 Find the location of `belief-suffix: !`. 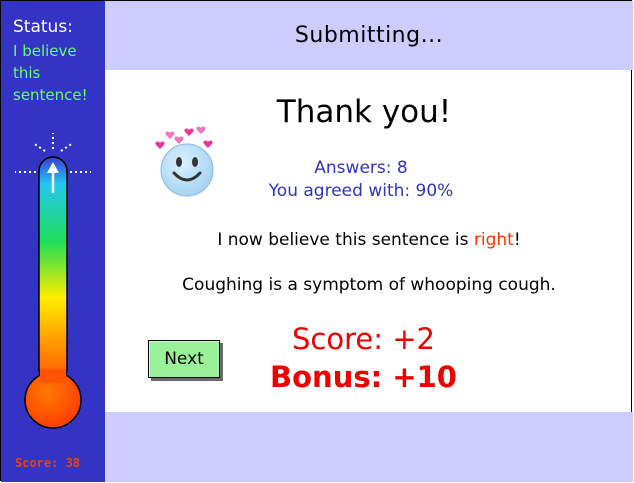

belief-suffix: ! is located at coordinates (517, 240).